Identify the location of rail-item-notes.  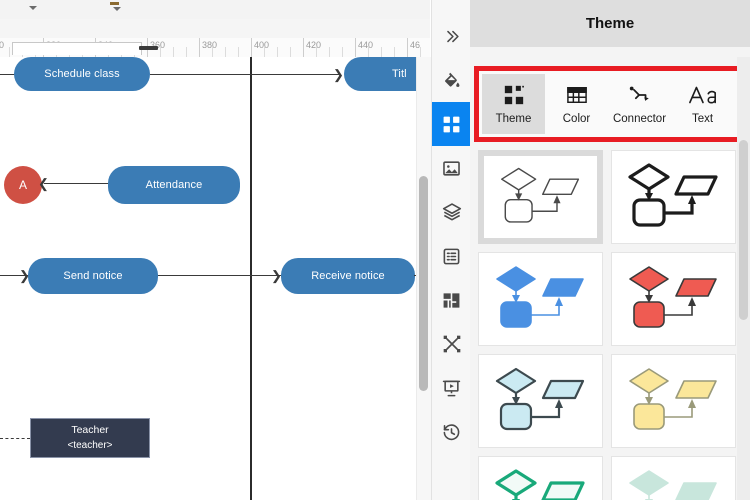
(451, 256).